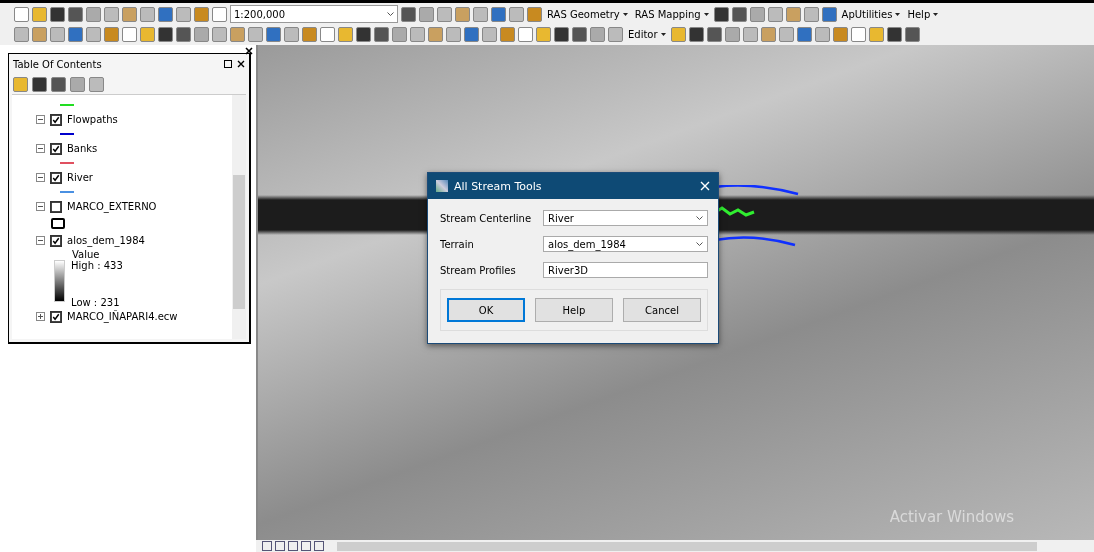 Image resolution: width=1094 pixels, height=552 pixels. Describe the element at coordinates (587, 14) in the screenshot. I see `menu-button: RAS Geometry` at that location.